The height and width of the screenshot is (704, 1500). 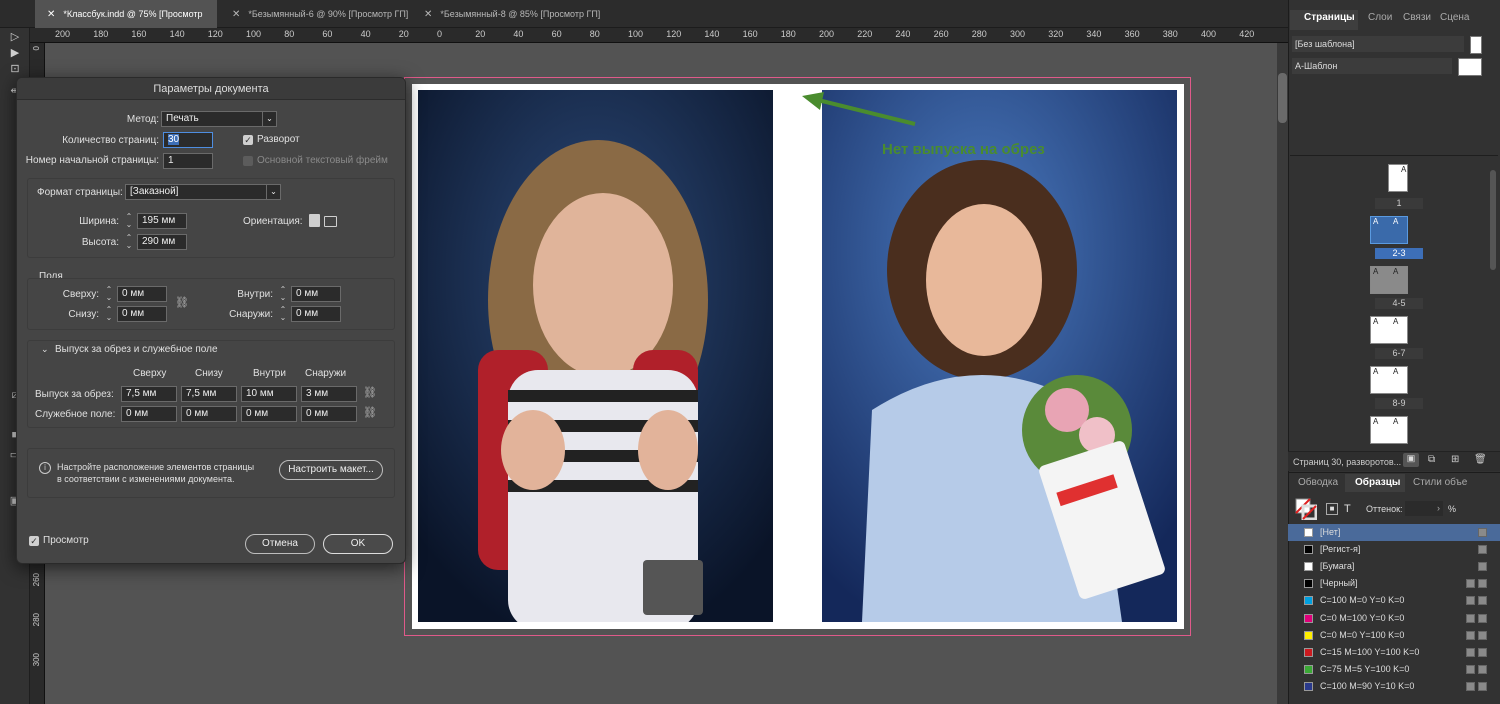 What do you see at coordinates (1394, 566) in the screenshot?
I see `swatch-row: [Бумага]` at bounding box center [1394, 566].